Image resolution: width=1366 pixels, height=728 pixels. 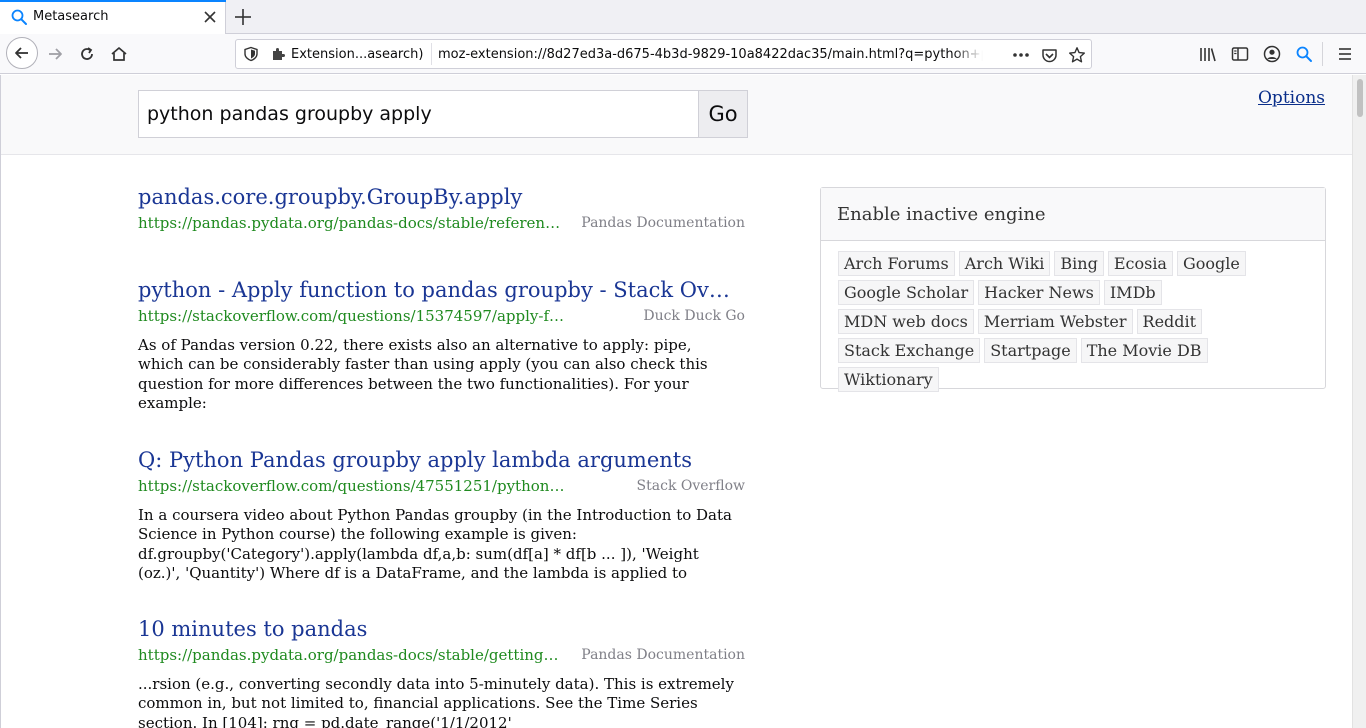 I want to click on engine-button: Google Scholar, so click(x=906, y=292).